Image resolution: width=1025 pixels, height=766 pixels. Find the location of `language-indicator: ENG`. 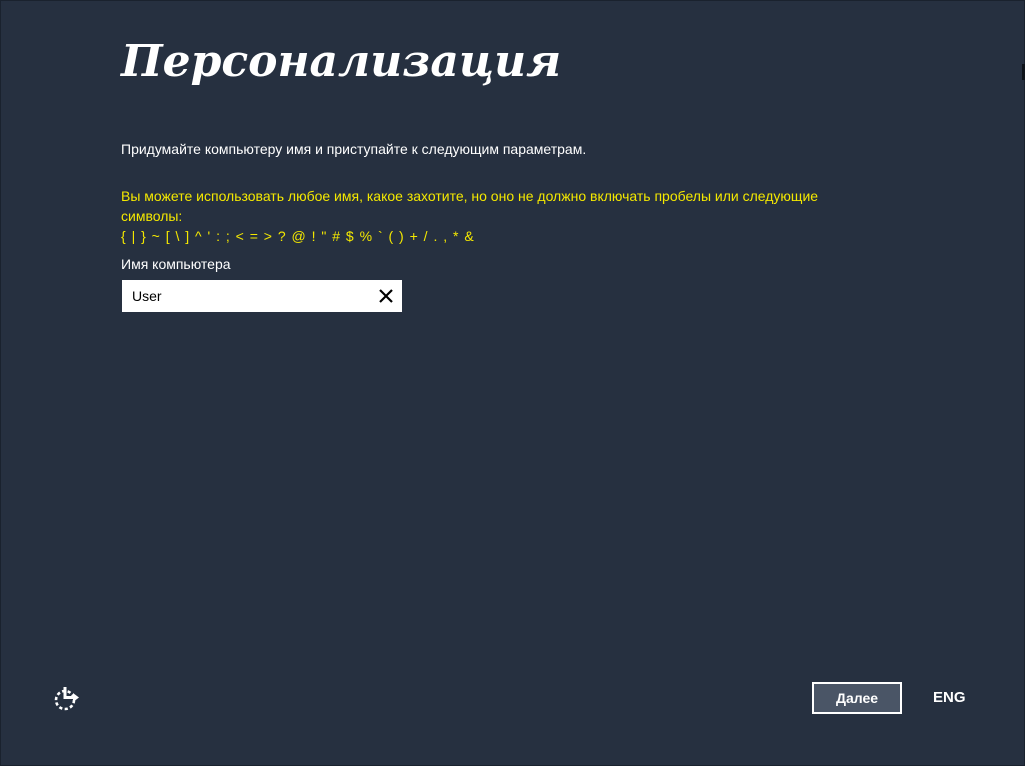

language-indicator: ENG is located at coordinates (949, 697).